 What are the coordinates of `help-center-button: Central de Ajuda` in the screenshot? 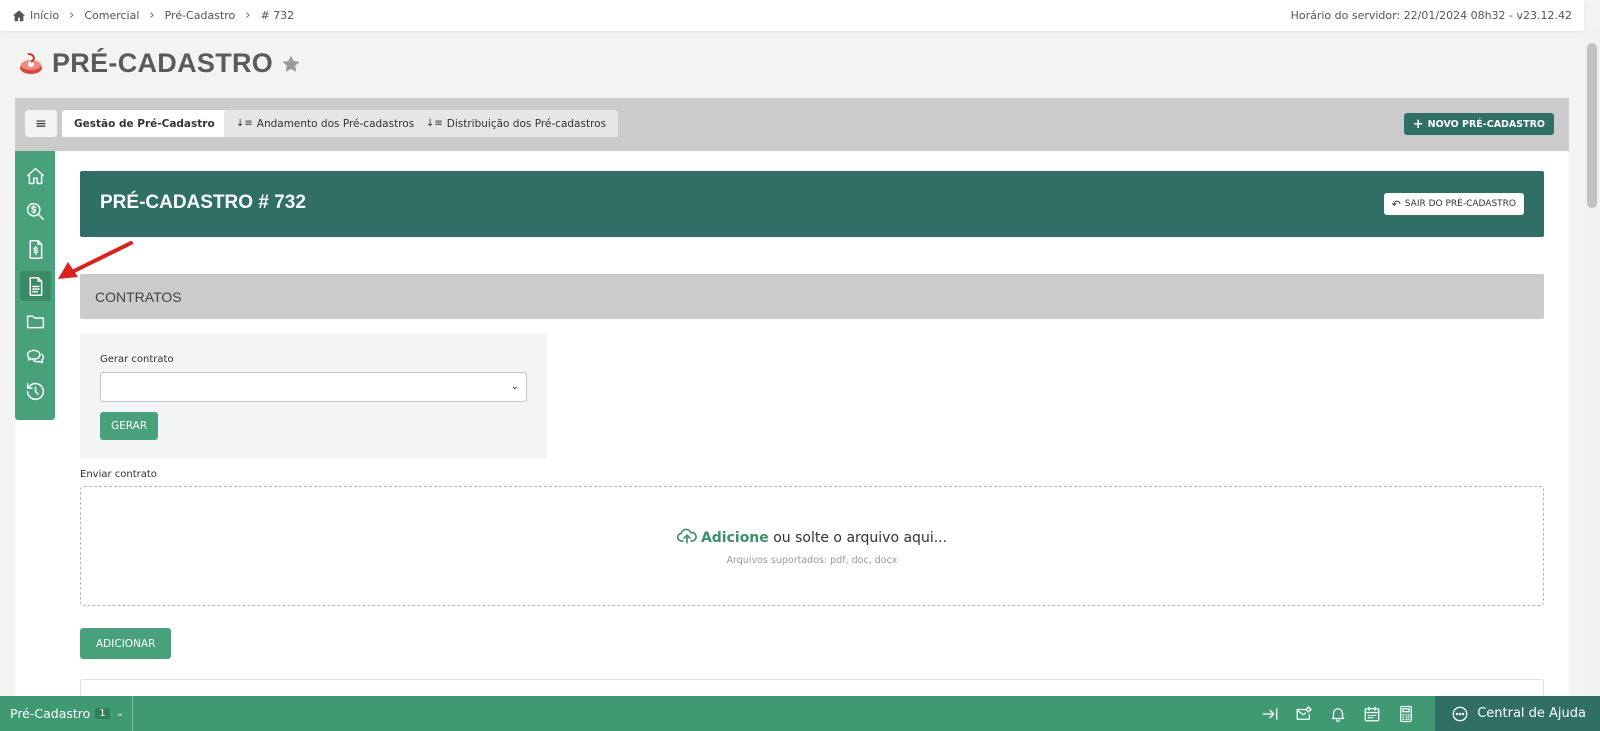 It's located at (1517, 713).